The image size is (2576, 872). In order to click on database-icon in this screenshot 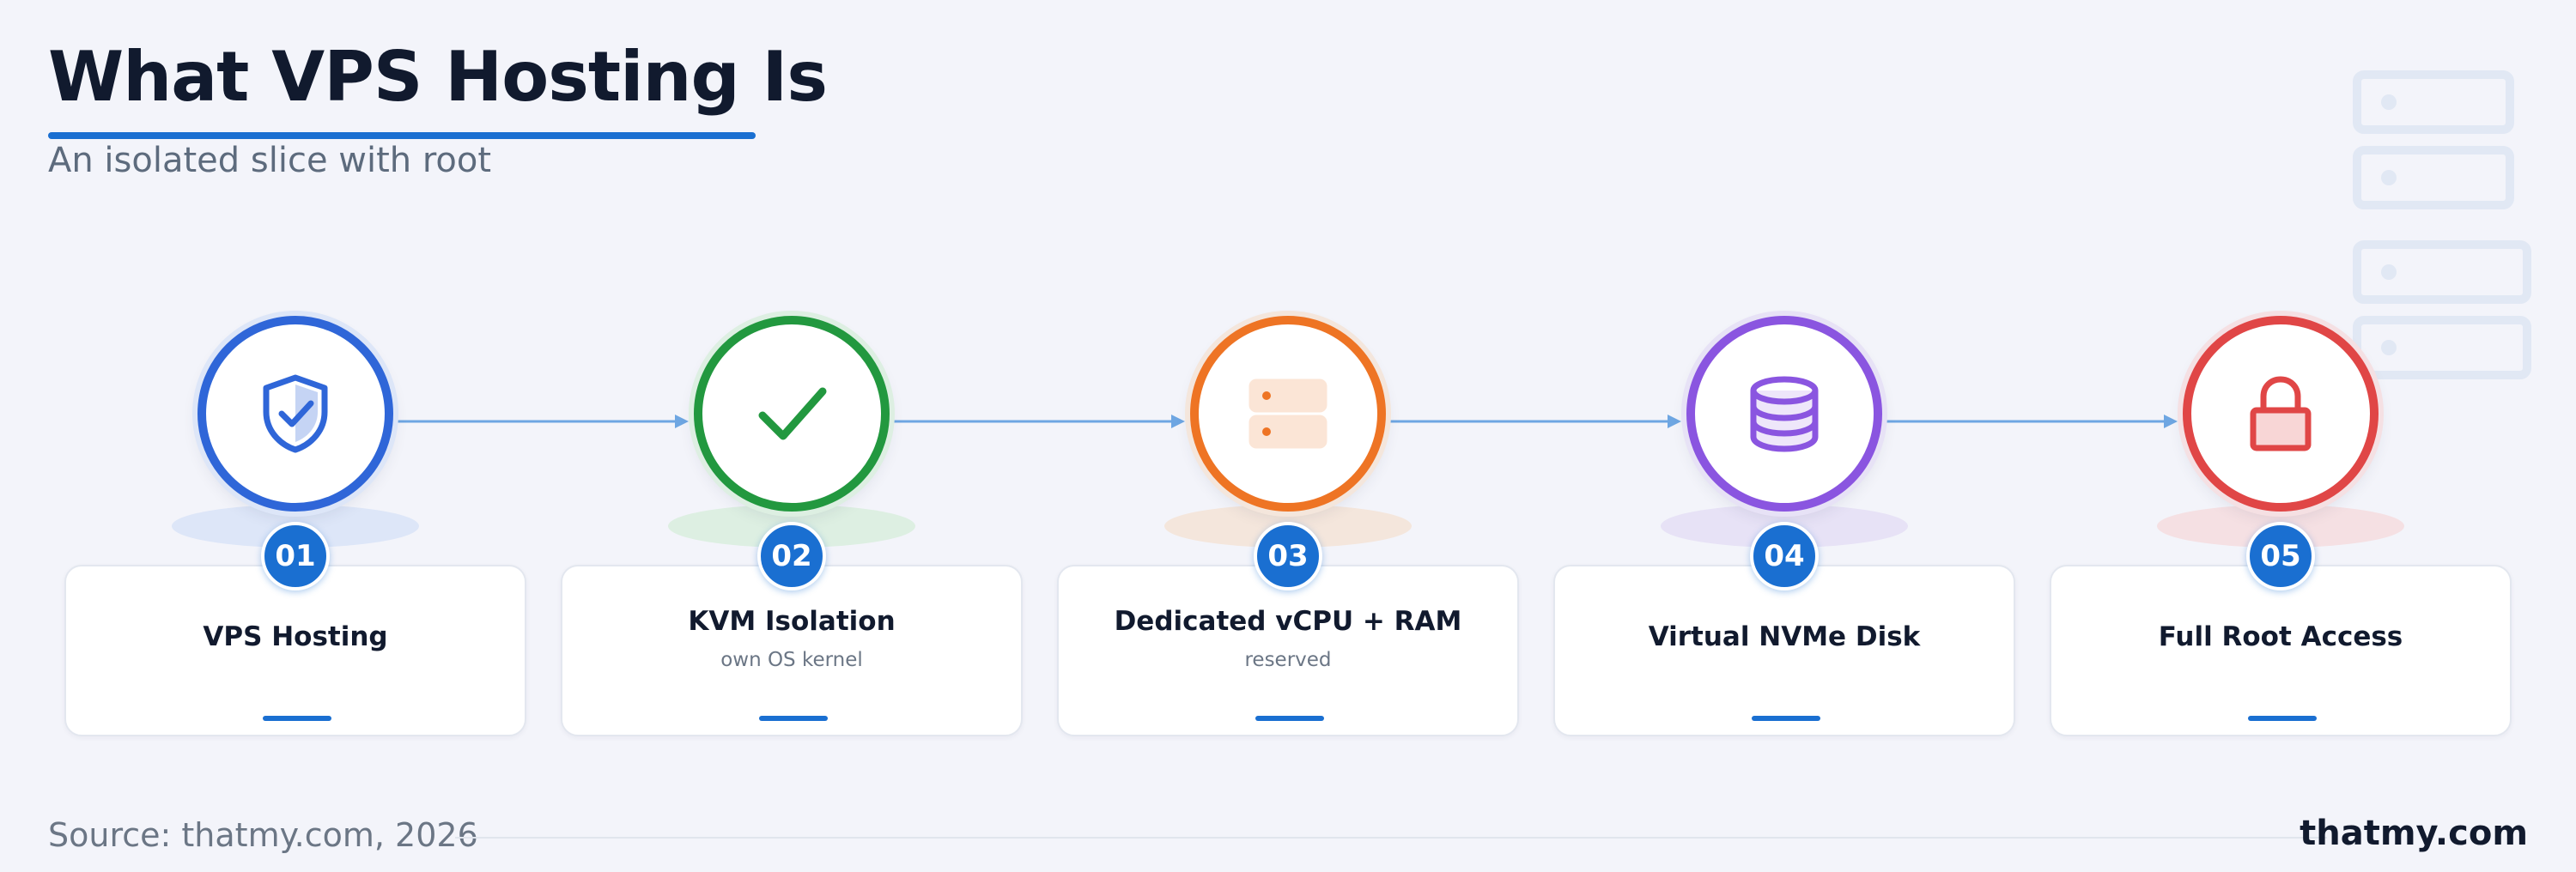, I will do `click(1784, 413)`.